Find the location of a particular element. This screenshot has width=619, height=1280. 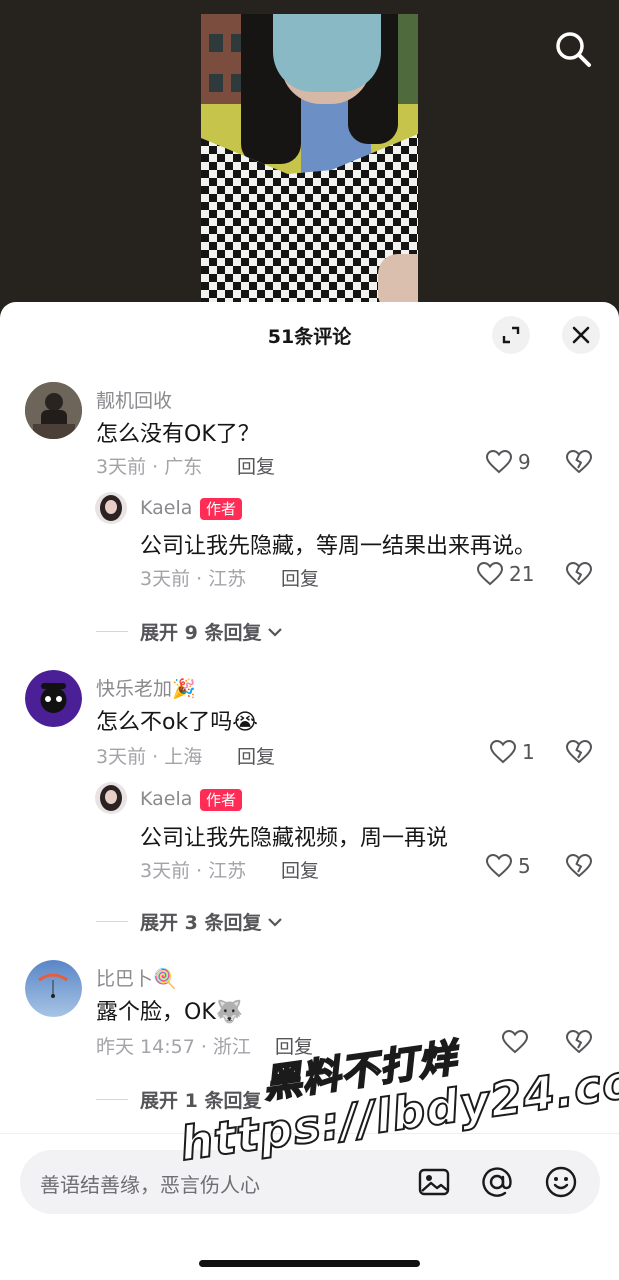

image-icon is located at coordinates (434, 1182).